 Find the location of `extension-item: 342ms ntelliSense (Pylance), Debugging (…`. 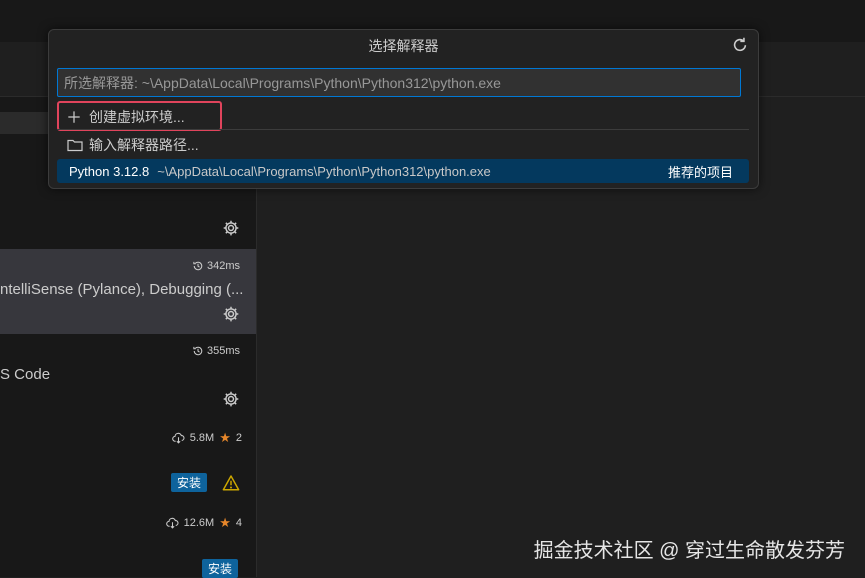

extension-item: 342ms ntelliSense (Pylance), Debugging (… is located at coordinates (128, 291).